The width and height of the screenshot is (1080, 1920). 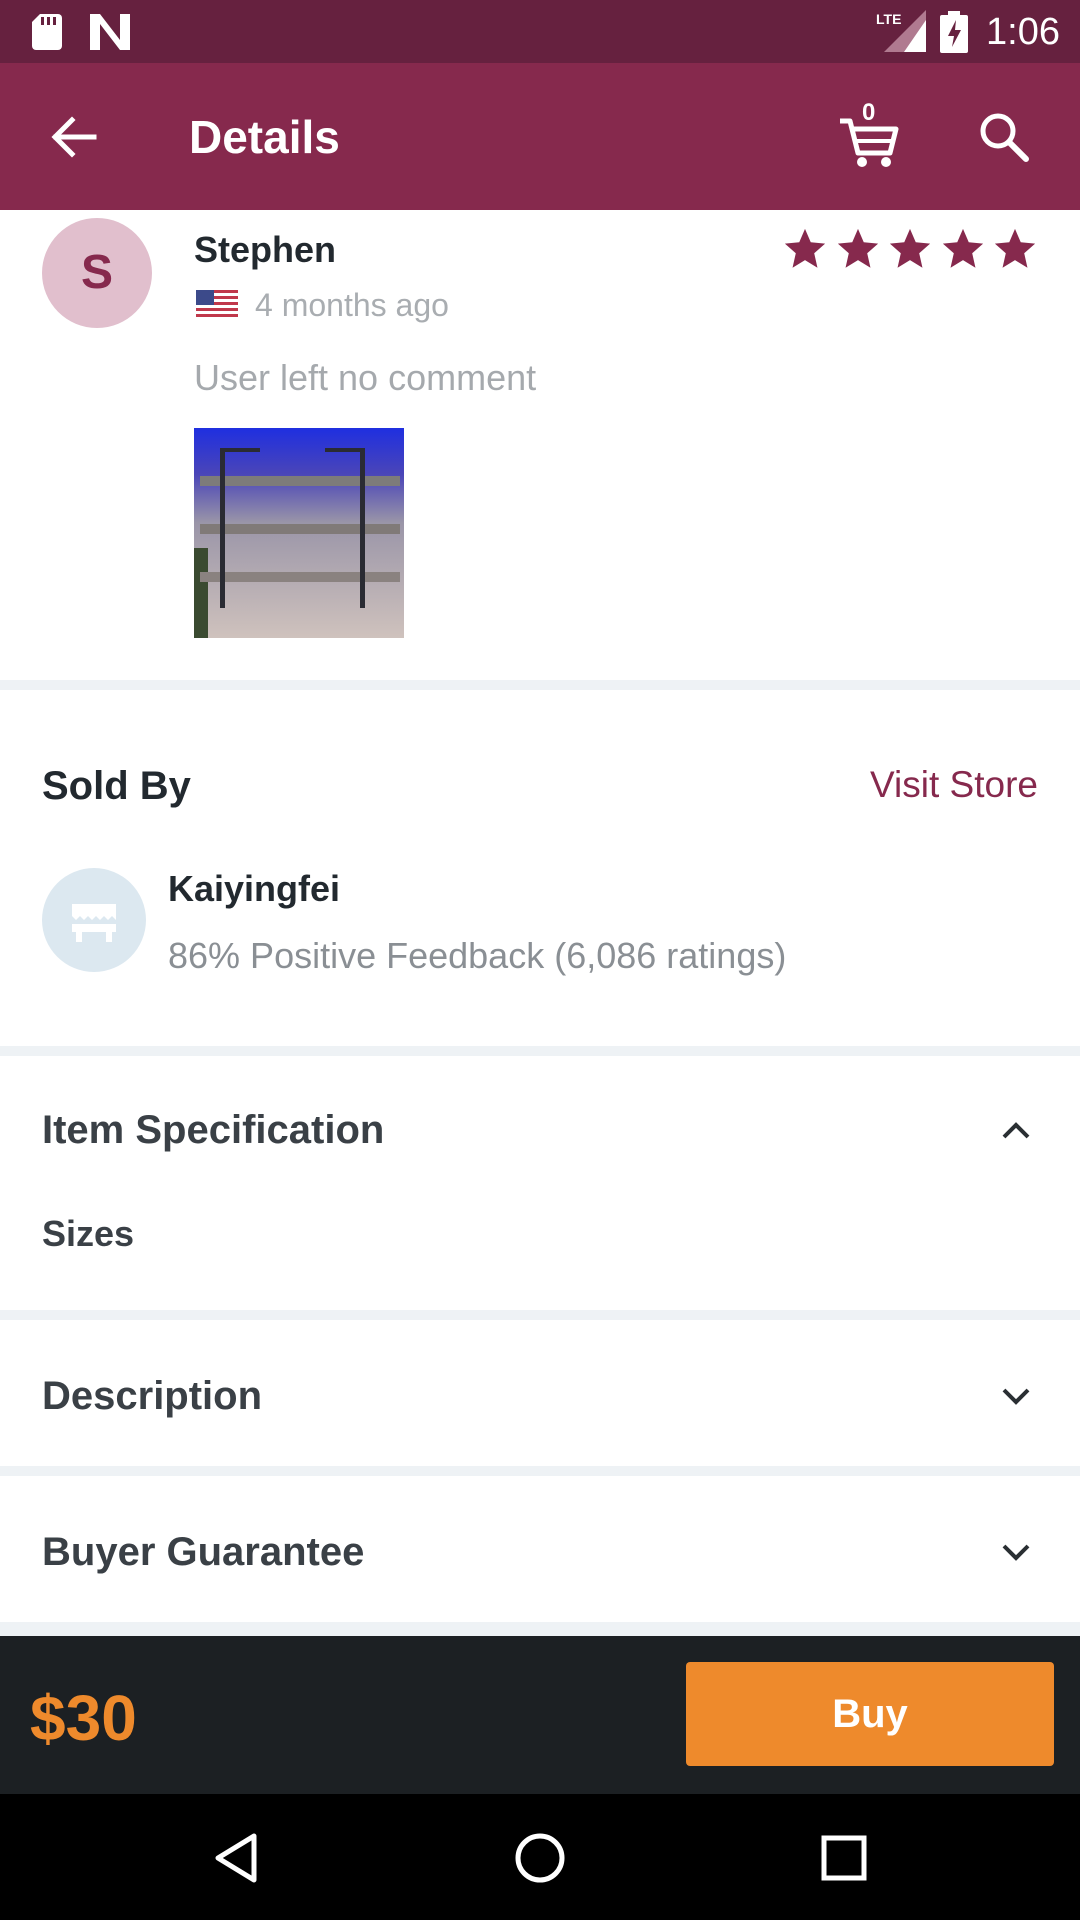 I want to click on visit-store-link: Visit Store, so click(x=954, y=785).